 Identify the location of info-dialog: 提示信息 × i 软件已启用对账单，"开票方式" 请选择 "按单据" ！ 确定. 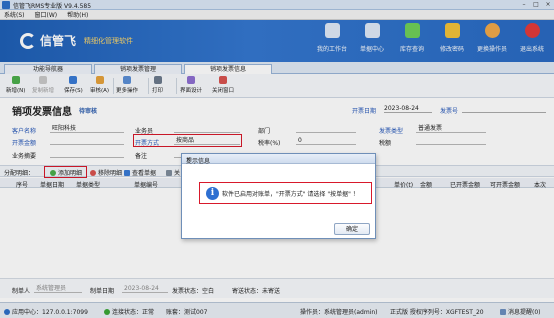
(278, 196).